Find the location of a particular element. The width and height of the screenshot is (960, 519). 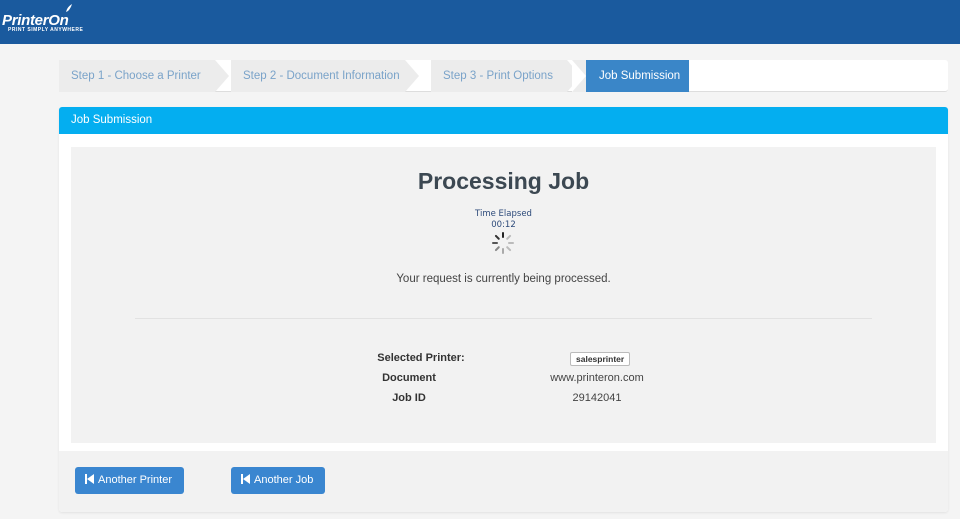

step-label: Step 1 - Choose a Printer is located at coordinates (136, 76).